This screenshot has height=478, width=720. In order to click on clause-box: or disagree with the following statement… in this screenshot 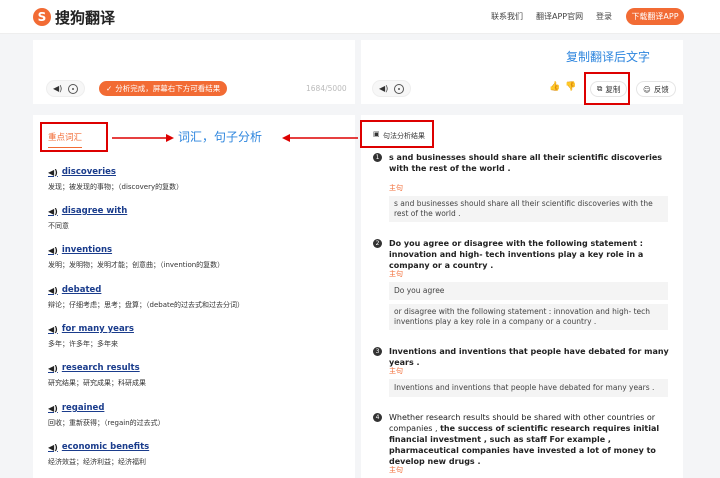, I will do `click(528, 317)`.